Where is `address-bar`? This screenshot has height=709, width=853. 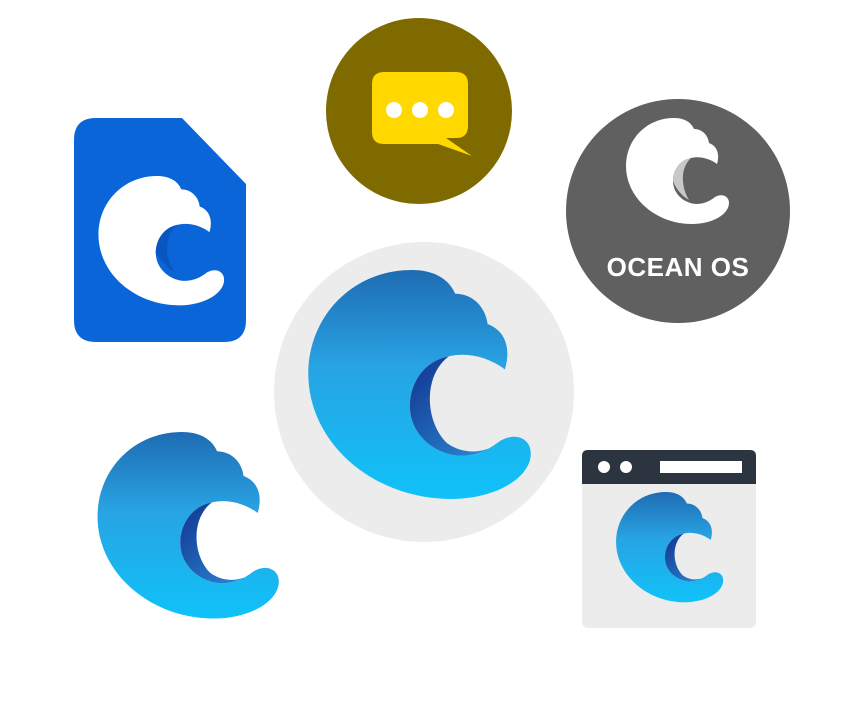
address-bar is located at coordinates (701, 467).